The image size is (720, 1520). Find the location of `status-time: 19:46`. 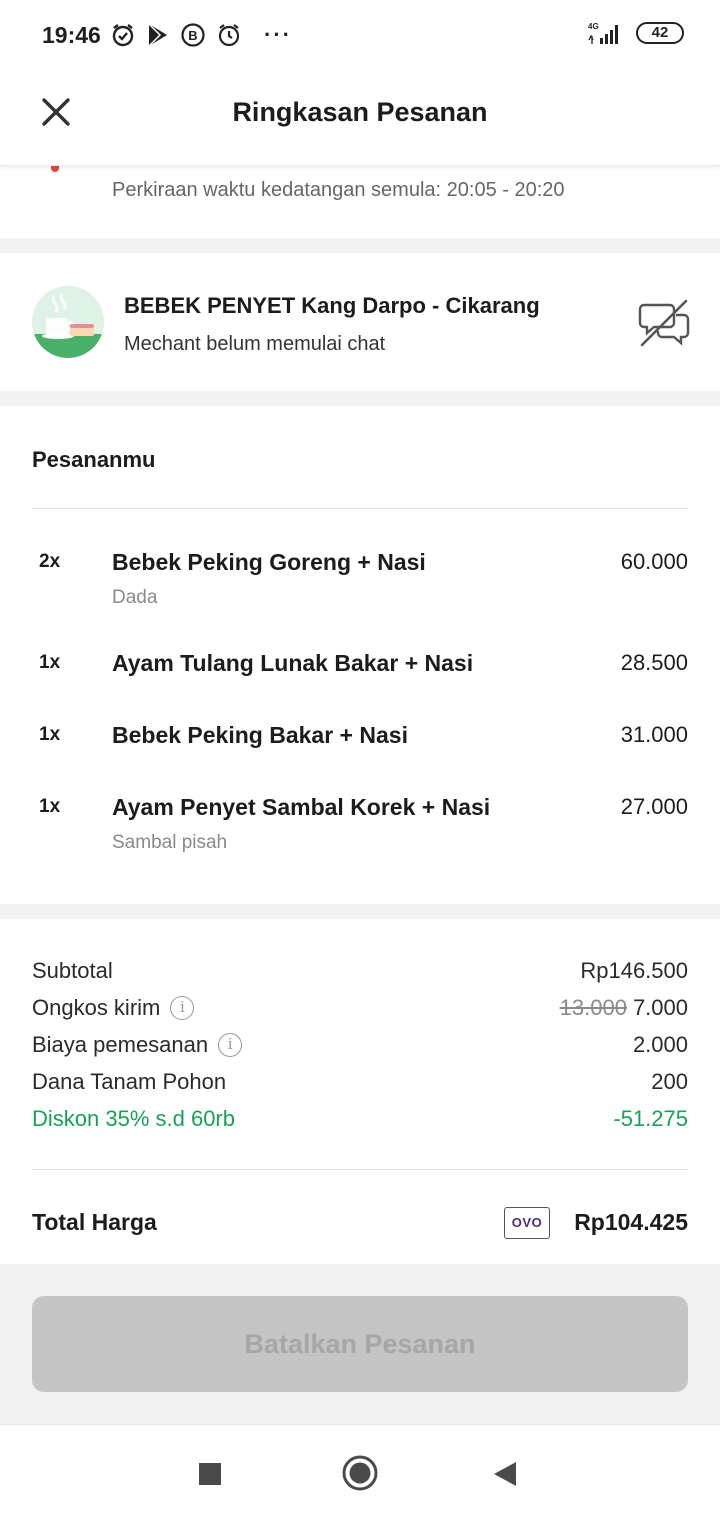

status-time: 19:46 is located at coordinates (71, 35).